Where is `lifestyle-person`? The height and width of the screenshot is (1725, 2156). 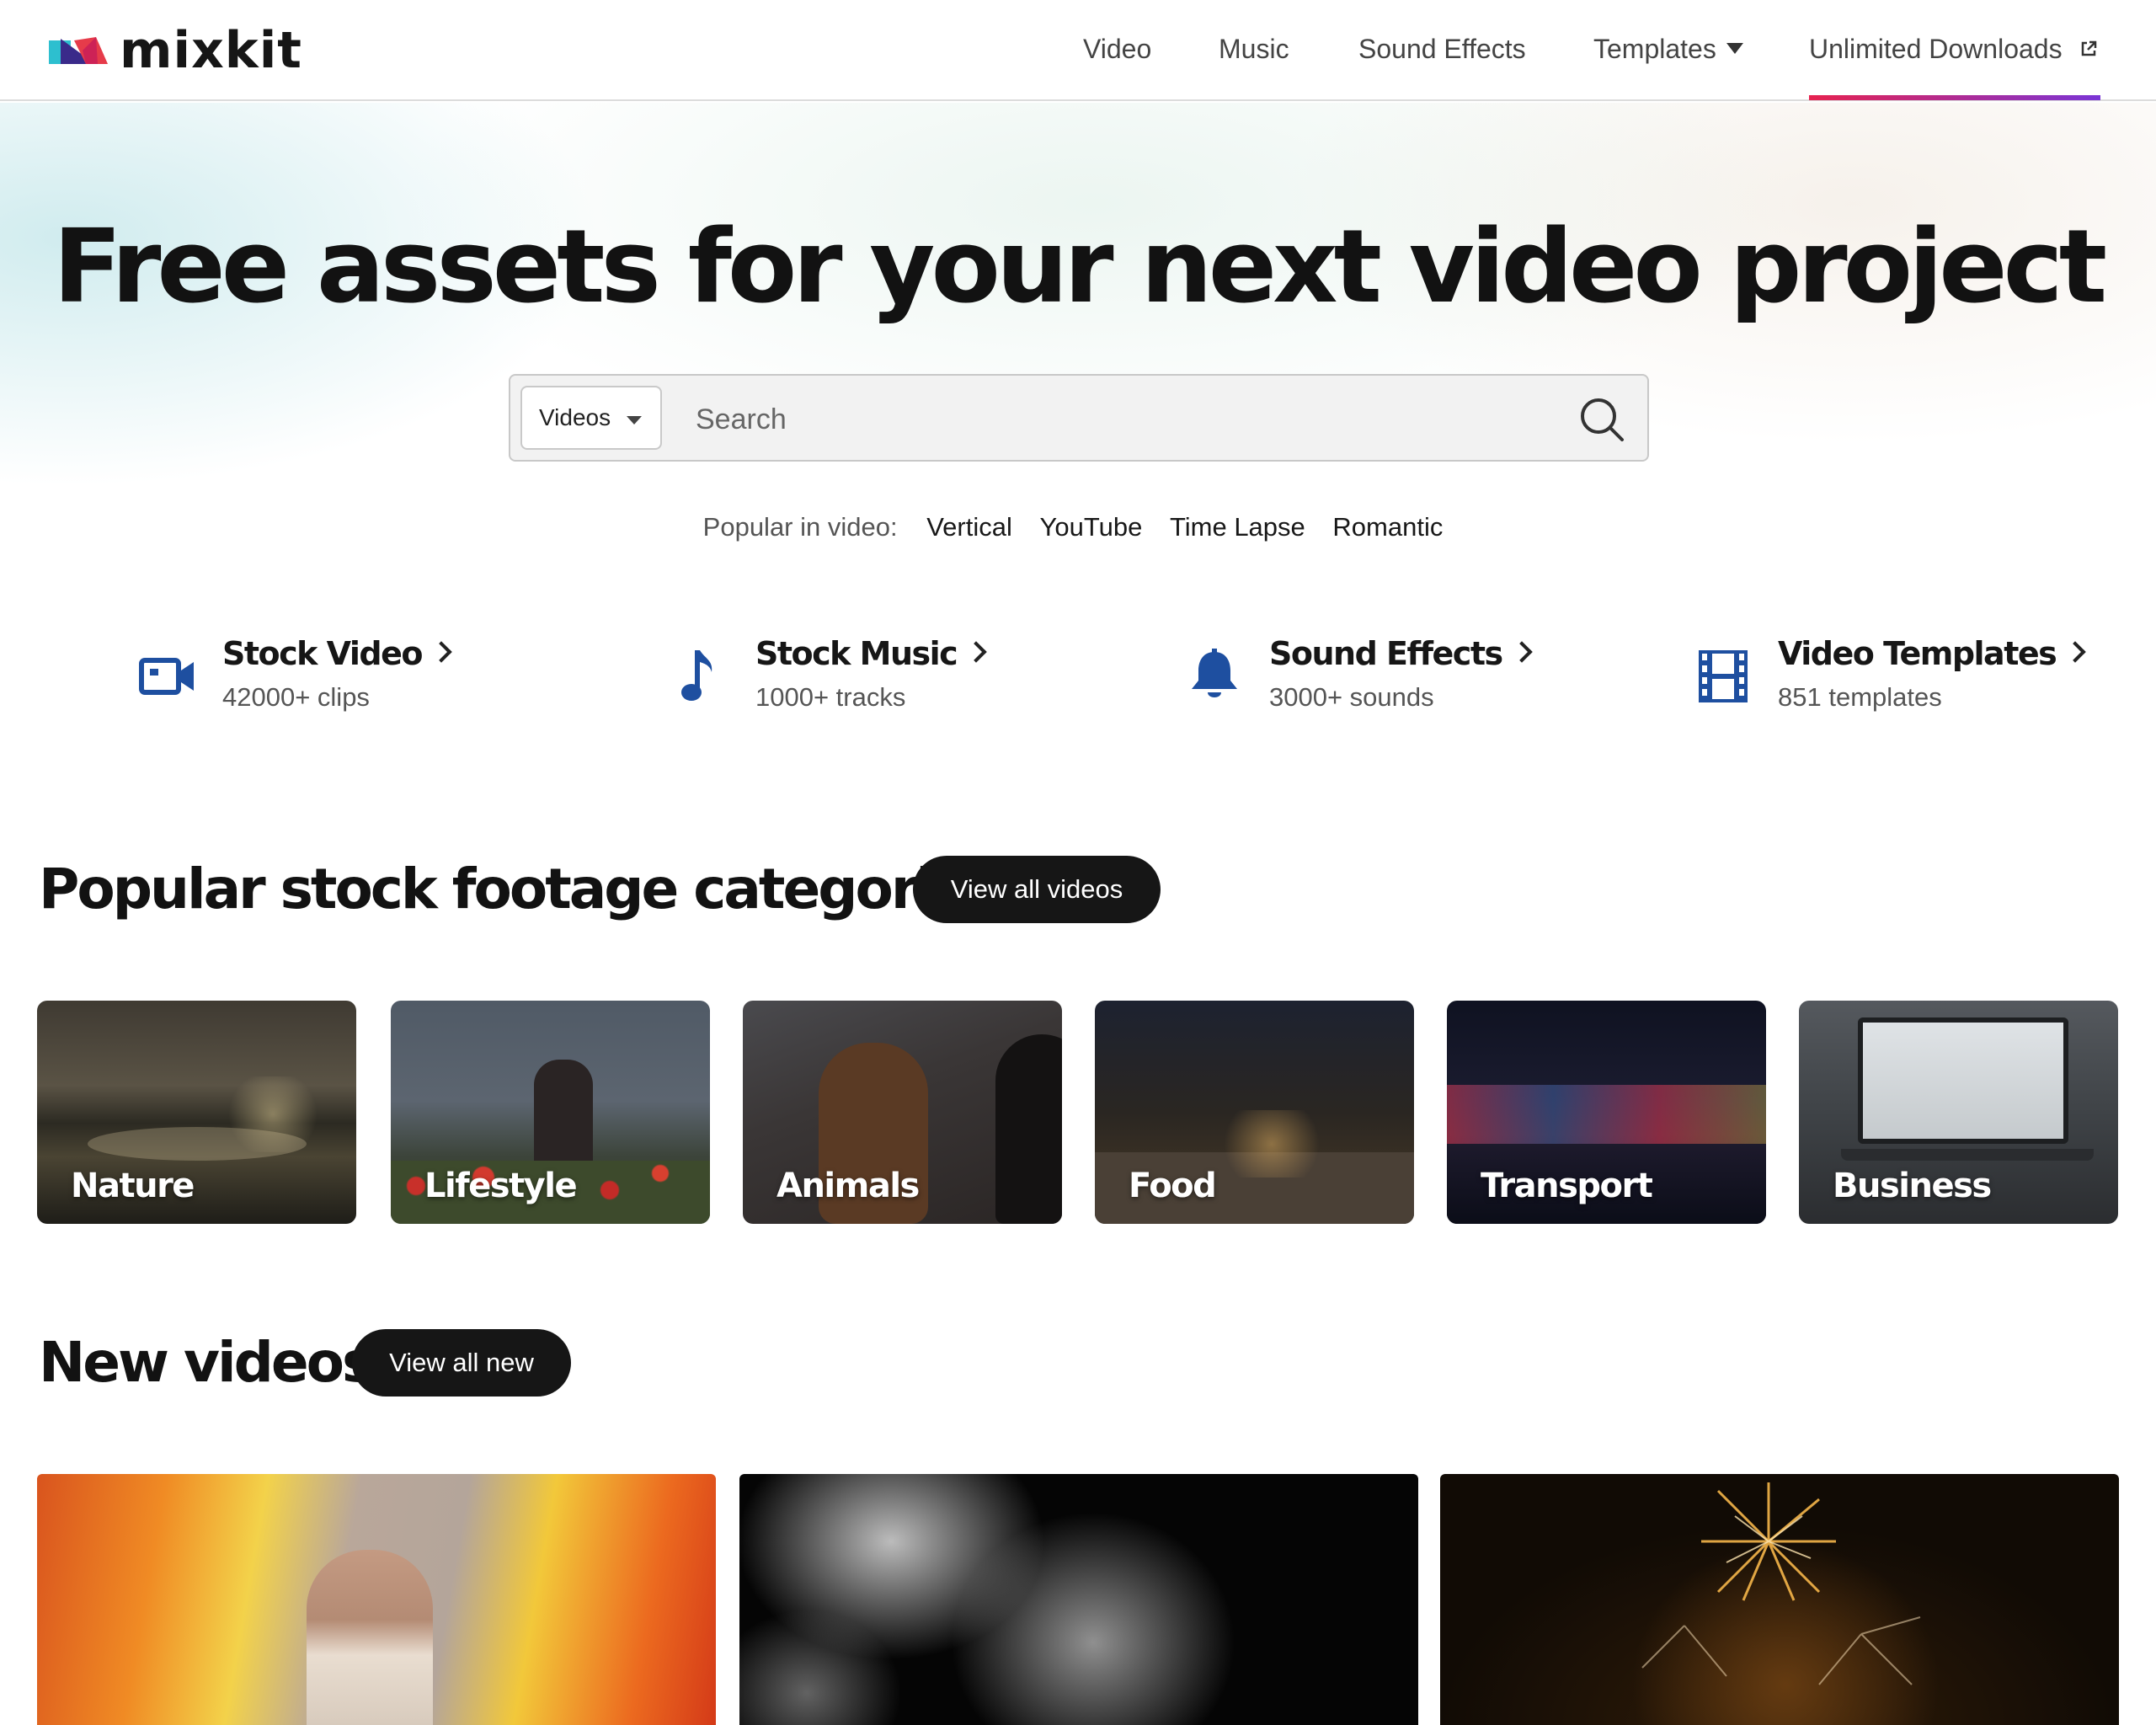
lifestyle-person is located at coordinates (563, 1114).